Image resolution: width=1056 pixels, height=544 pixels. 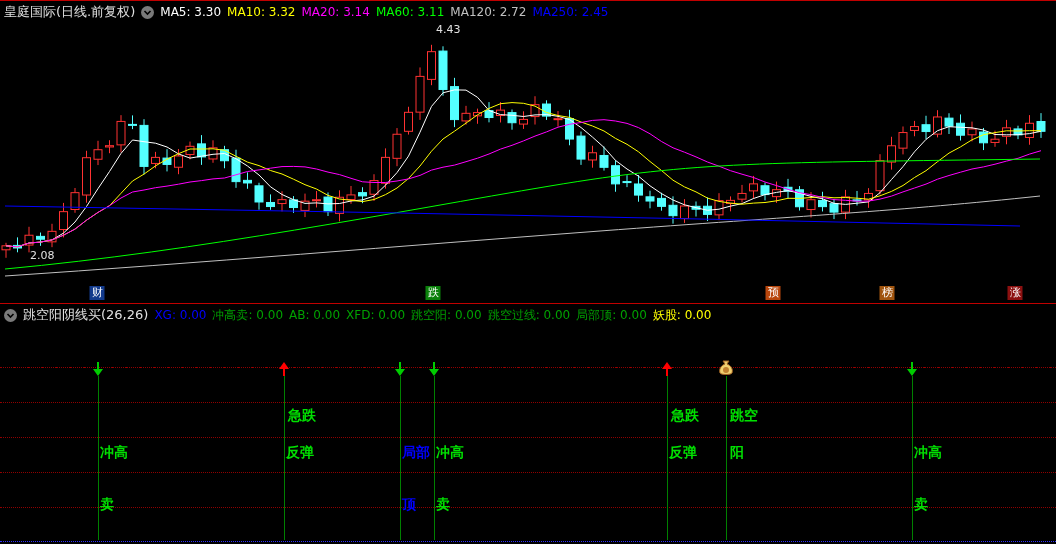 I want to click on signal-label: 顶, so click(x=408, y=505).